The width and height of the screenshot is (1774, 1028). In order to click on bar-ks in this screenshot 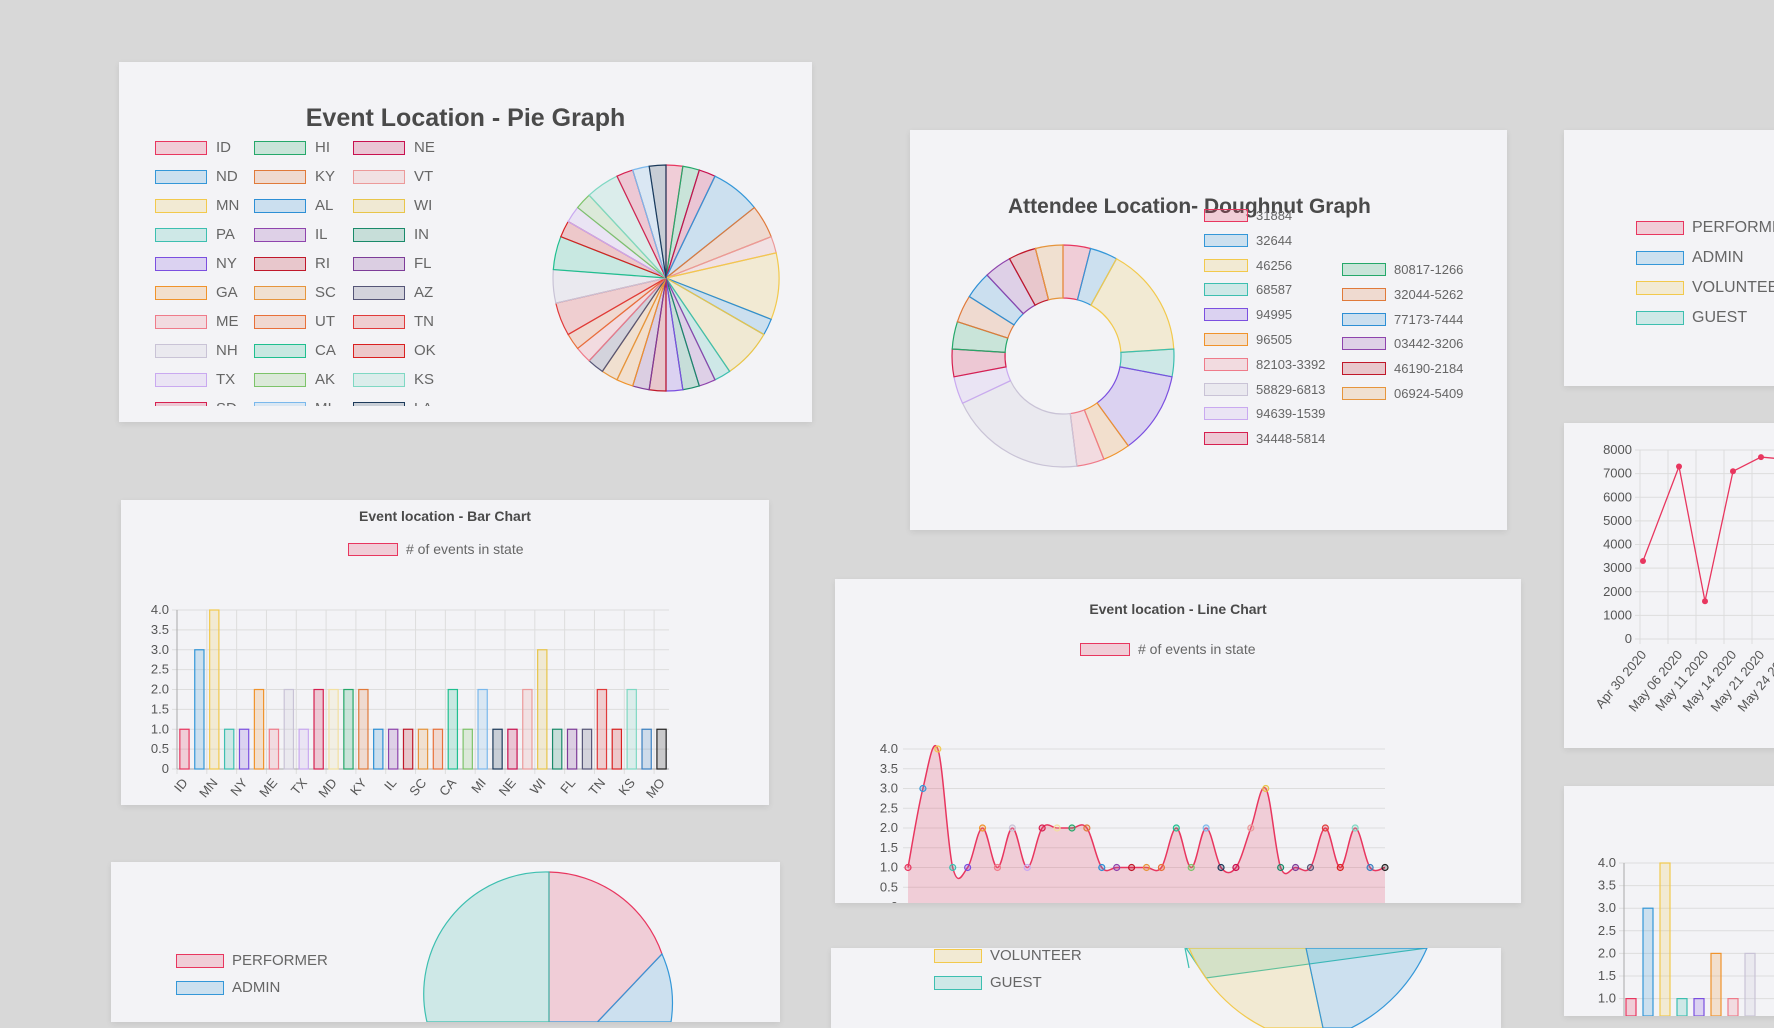, I will do `click(631, 729)`.